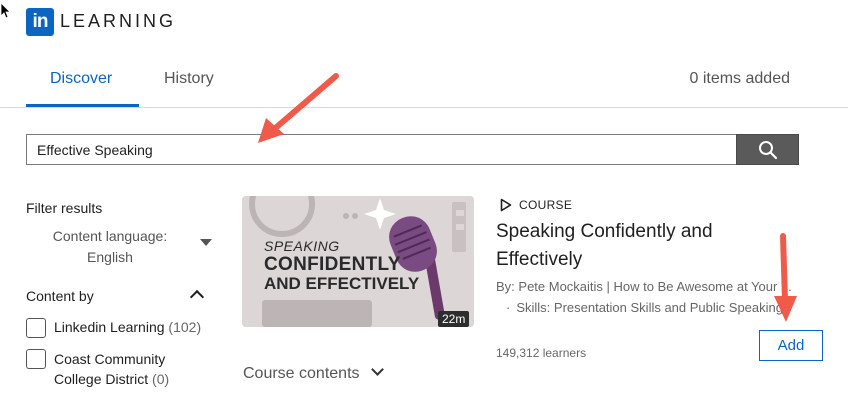 This screenshot has height=406, width=848. I want to click on chevron-up-icon, so click(197, 297).